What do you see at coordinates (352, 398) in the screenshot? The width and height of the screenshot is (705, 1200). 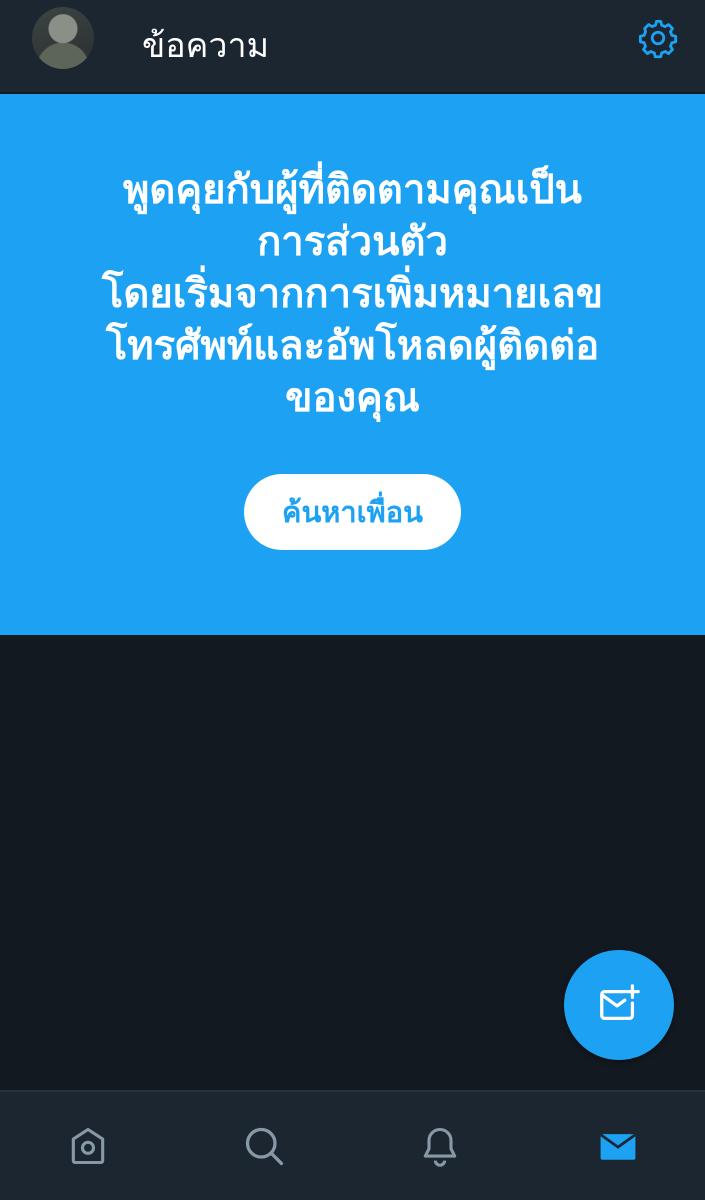 I see `banner-line: ของคุณ` at bounding box center [352, 398].